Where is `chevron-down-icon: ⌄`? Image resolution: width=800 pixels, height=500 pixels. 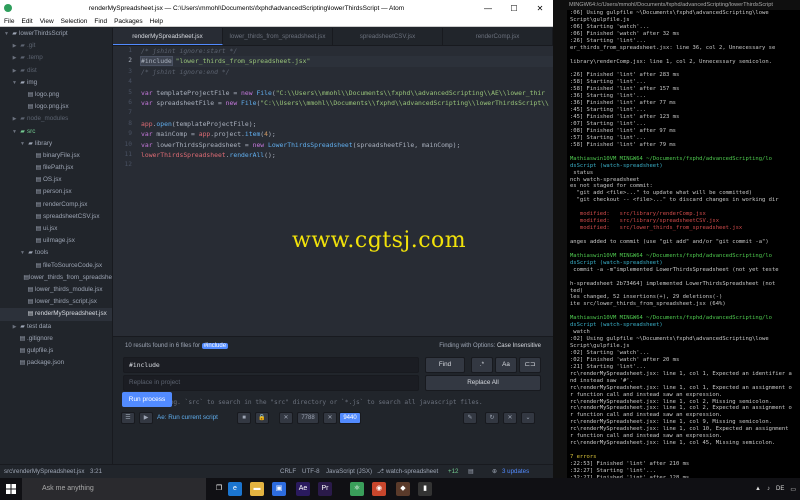
chevron-down-icon: ⌄ is located at coordinates (528, 418).